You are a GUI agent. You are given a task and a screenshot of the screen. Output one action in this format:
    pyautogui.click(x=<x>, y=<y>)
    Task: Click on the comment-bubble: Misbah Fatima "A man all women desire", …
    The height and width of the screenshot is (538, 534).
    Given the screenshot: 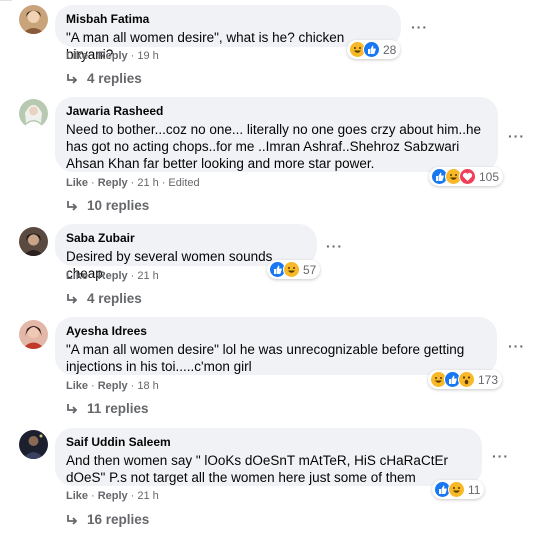 What is the action you would take?
    pyautogui.click(x=228, y=33)
    